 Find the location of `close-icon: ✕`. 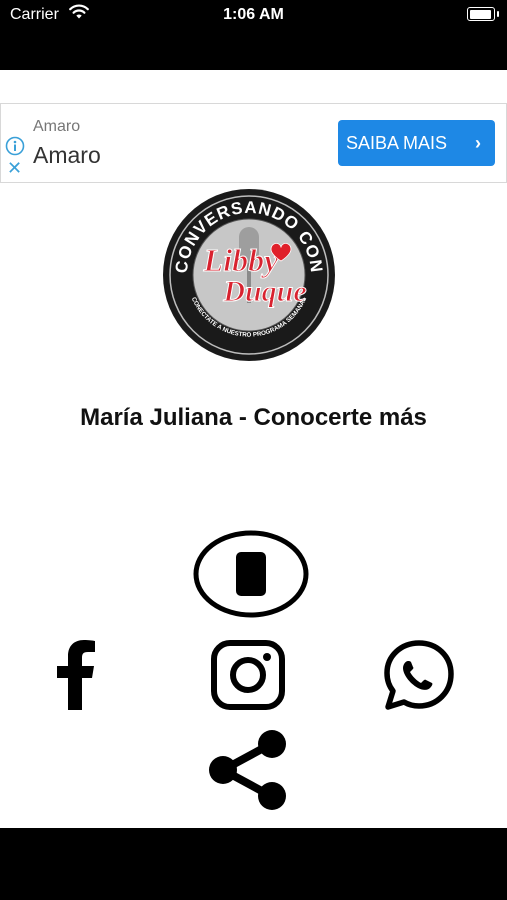

close-icon: ✕ is located at coordinates (14, 168).